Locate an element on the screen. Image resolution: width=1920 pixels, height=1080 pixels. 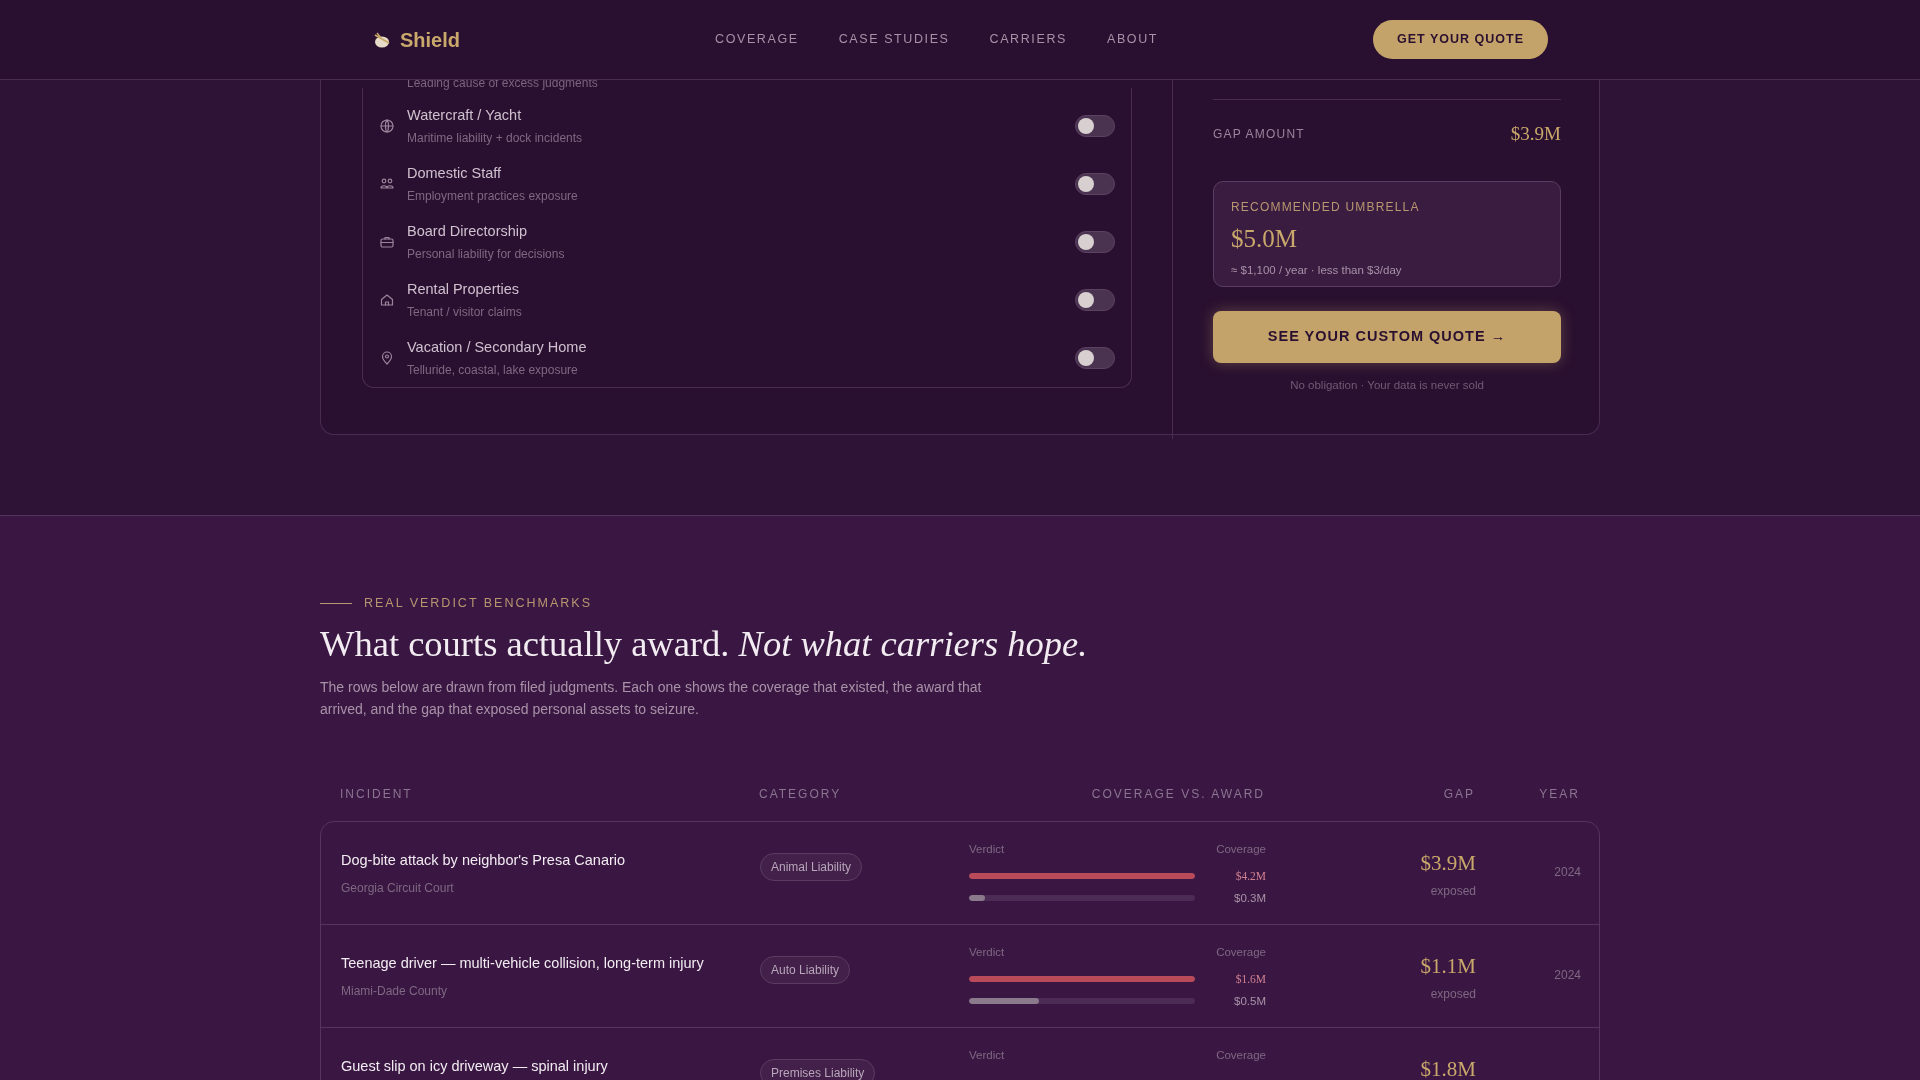
section-intro: The rows below are drawn from filed judgments. Each one shows the coverage that existed, the award that arrived, and the gap that exposed personal assets to seizure. is located at coordinates (651, 698).